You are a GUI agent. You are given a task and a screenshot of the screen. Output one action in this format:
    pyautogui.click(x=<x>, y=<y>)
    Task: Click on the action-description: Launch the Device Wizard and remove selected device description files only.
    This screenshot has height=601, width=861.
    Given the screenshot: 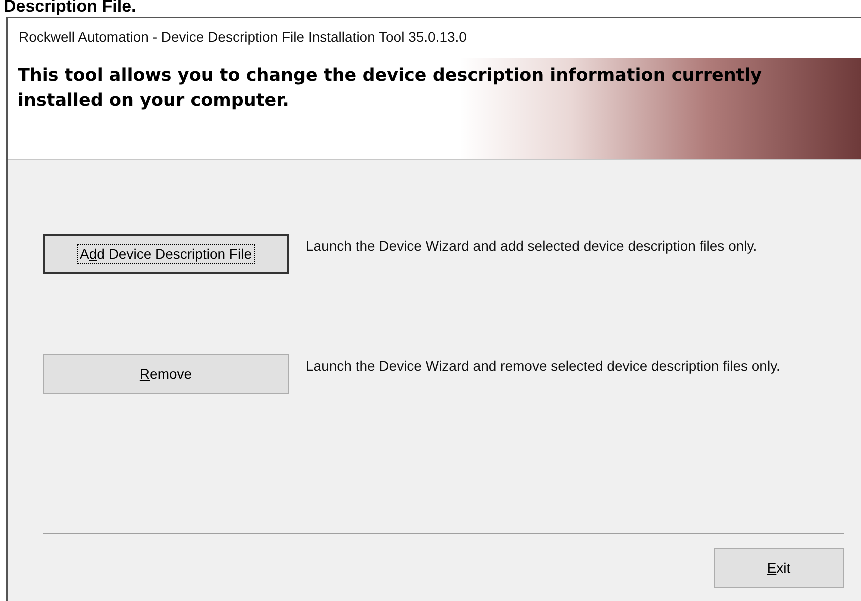 What is the action you would take?
    pyautogui.click(x=544, y=366)
    